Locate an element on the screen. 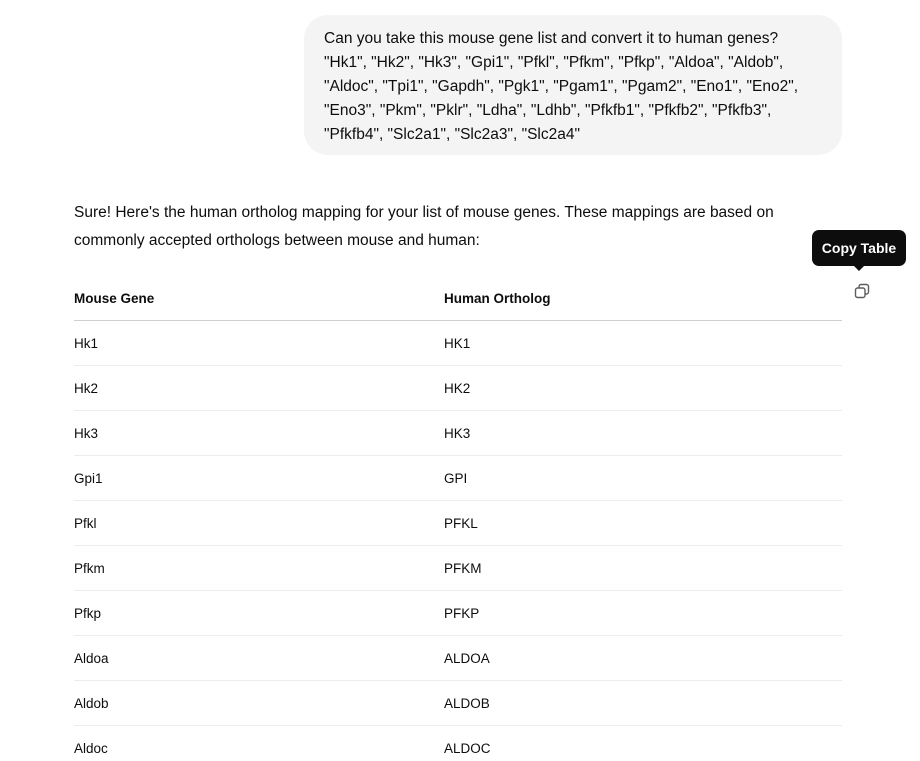 This screenshot has width=920, height=761. mouse-gene-cell: Pfkm is located at coordinates (259, 568).